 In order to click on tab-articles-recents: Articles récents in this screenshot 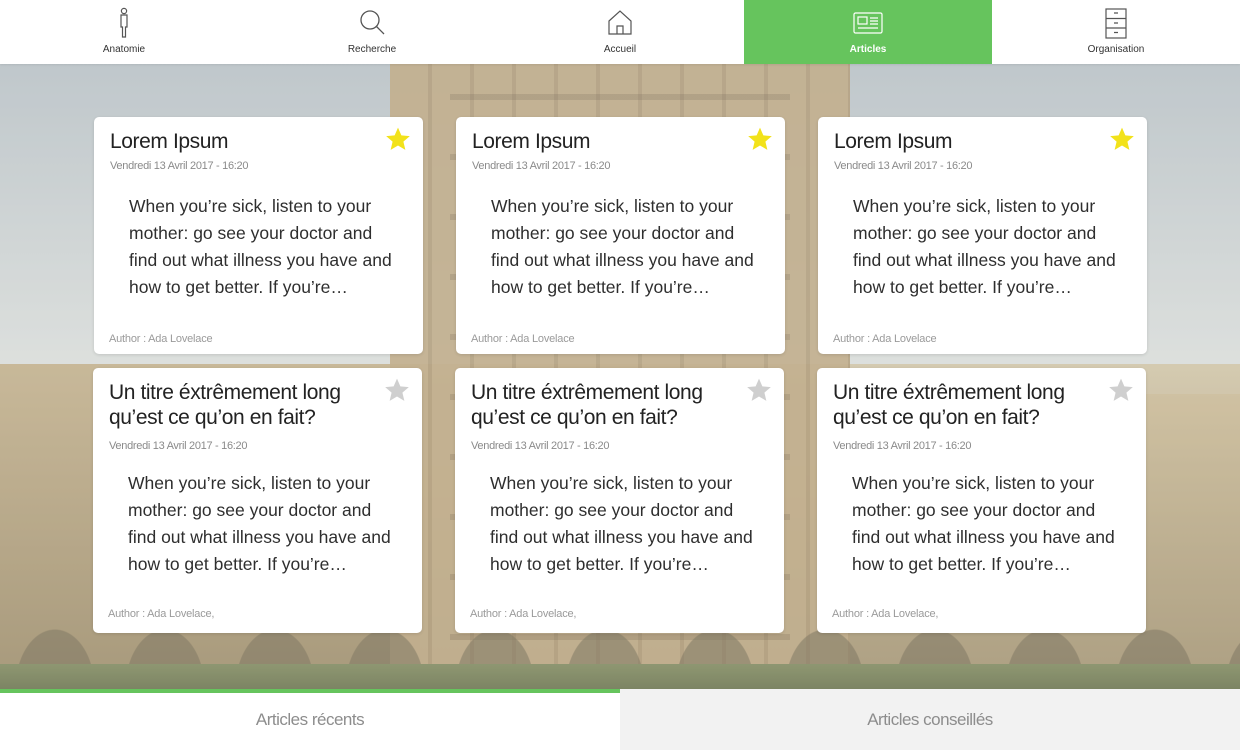, I will do `click(310, 719)`.